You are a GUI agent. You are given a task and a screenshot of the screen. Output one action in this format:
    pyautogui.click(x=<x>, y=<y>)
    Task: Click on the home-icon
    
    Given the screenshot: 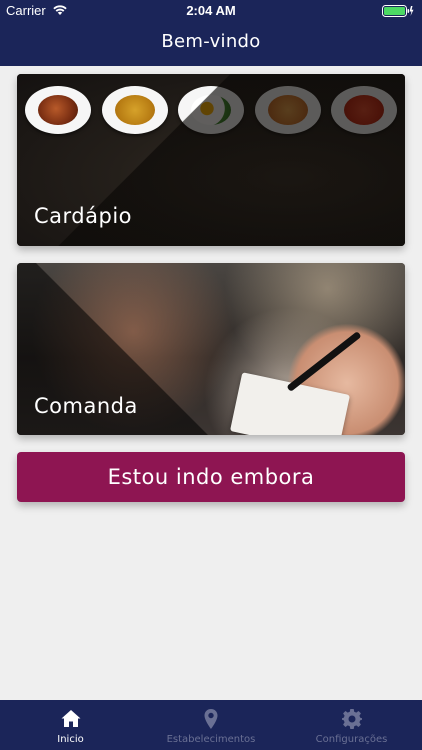 What is the action you would take?
    pyautogui.click(x=71, y=719)
    